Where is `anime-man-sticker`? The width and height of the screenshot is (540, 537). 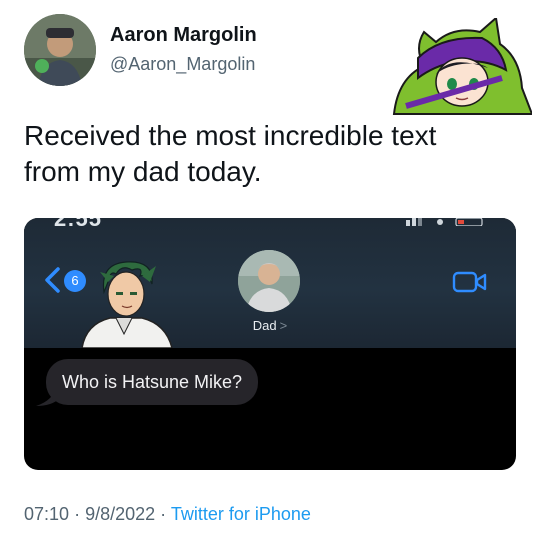
anime-man-sticker is located at coordinates (127, 304).